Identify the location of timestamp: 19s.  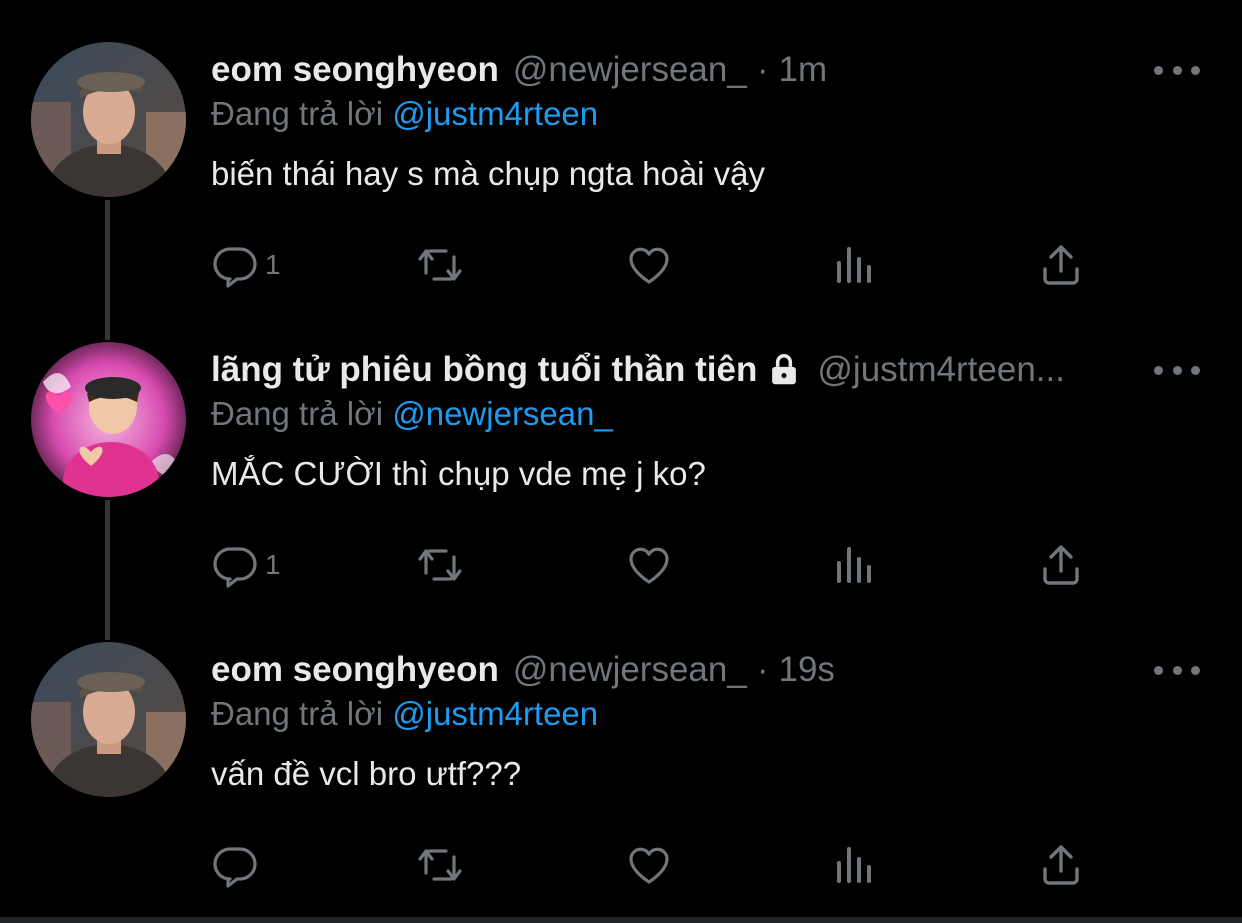
(806, 670).